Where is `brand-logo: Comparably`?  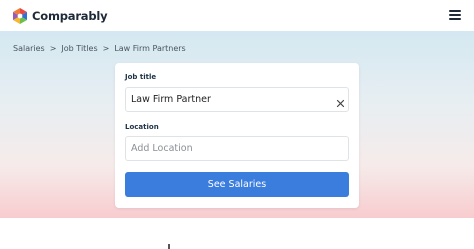
brand-logo: Comparably is located at coordinates (60, 15).